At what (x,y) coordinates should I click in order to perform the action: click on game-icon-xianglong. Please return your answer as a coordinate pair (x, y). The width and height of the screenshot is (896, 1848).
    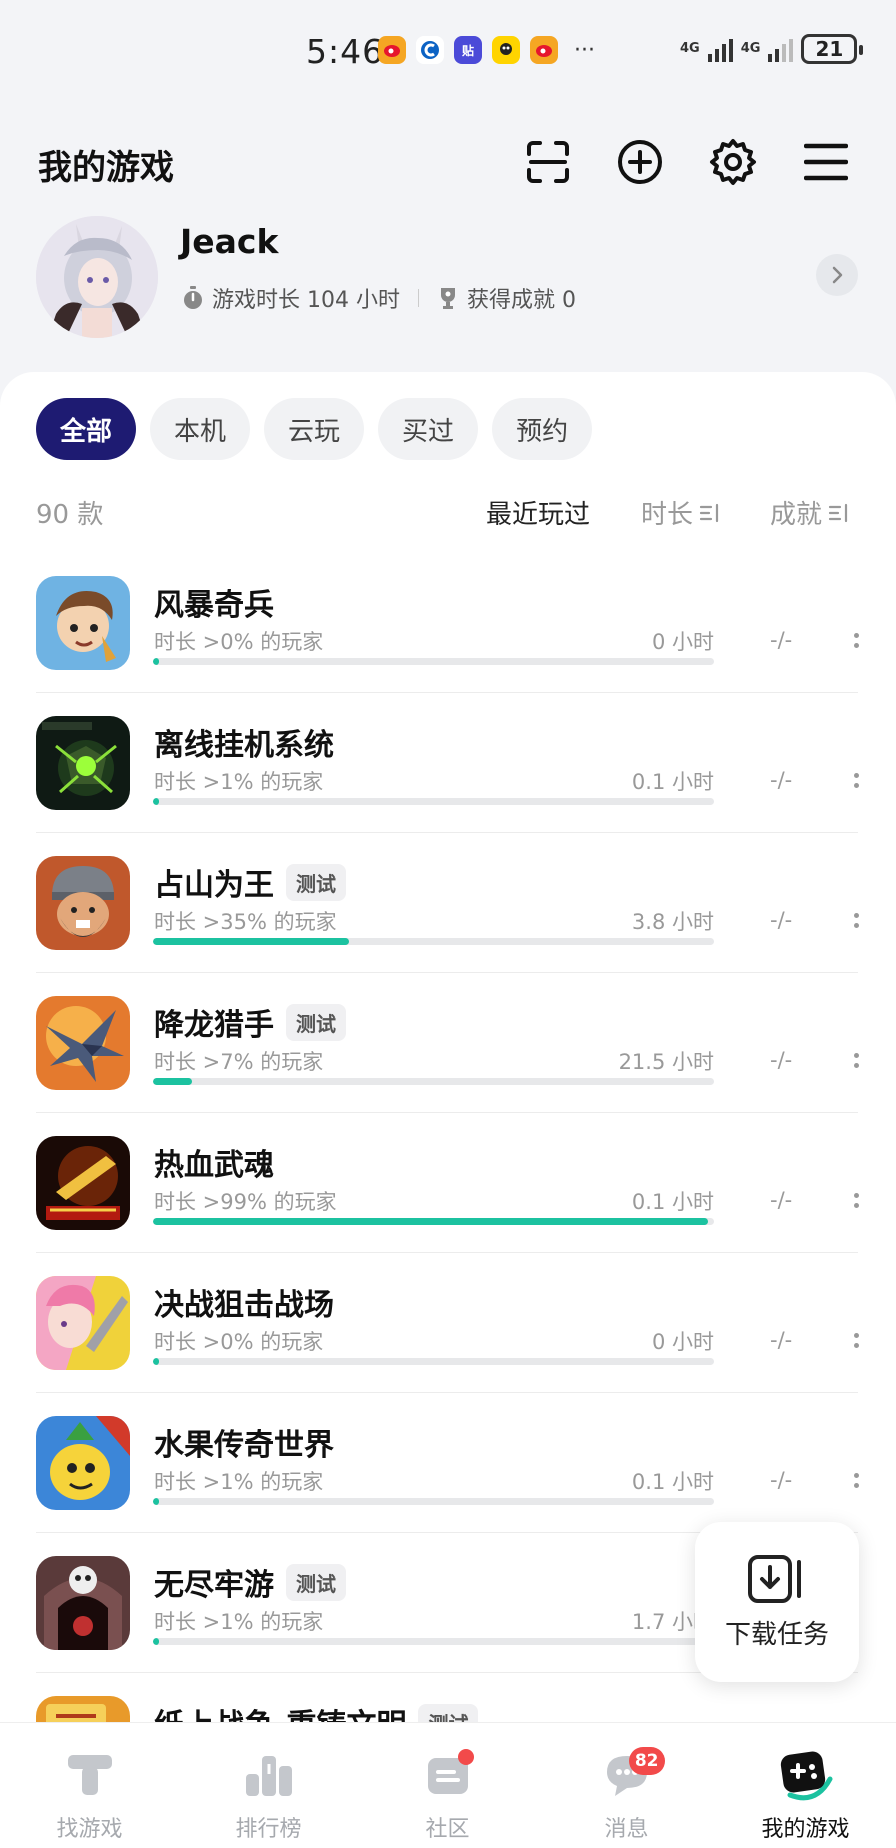
    Looking at the image, I should click on (83, 1043).